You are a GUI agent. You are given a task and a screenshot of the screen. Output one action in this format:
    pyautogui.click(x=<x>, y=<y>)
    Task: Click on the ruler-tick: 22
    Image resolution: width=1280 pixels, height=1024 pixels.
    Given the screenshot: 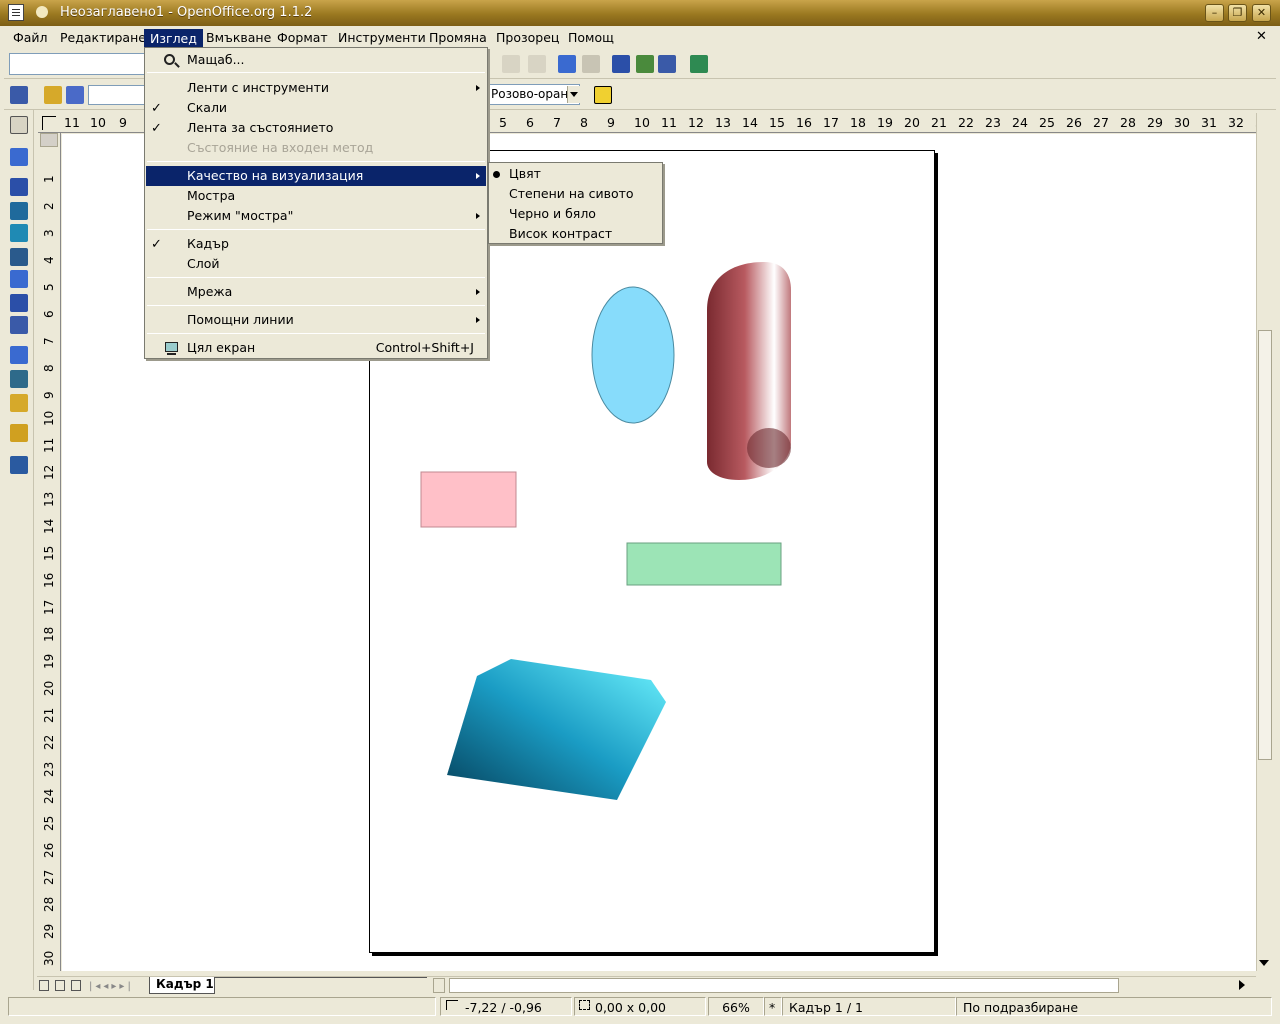 What is the action you would take?
    pyautogui.click(x=49, y=742)
    